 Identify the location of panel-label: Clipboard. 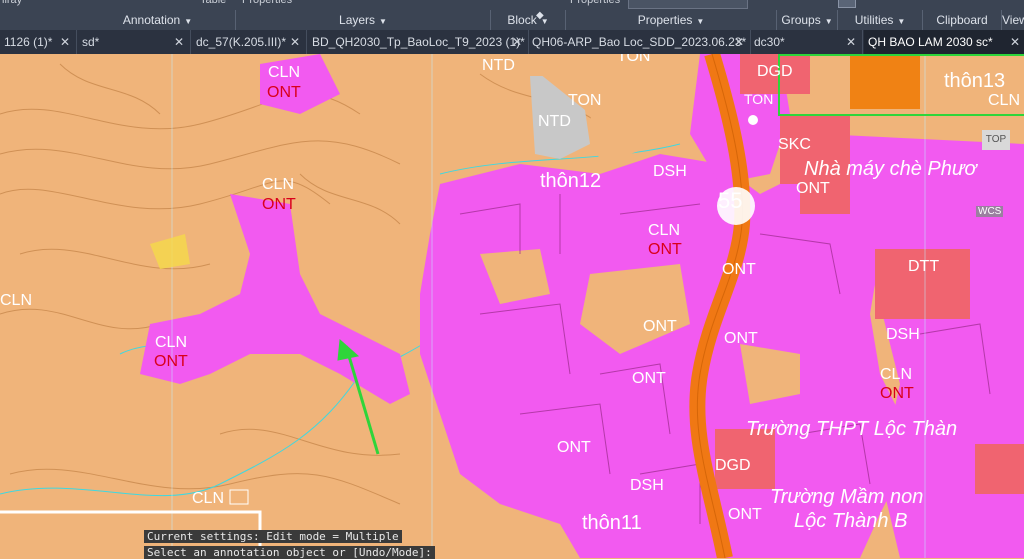
(962, 20).